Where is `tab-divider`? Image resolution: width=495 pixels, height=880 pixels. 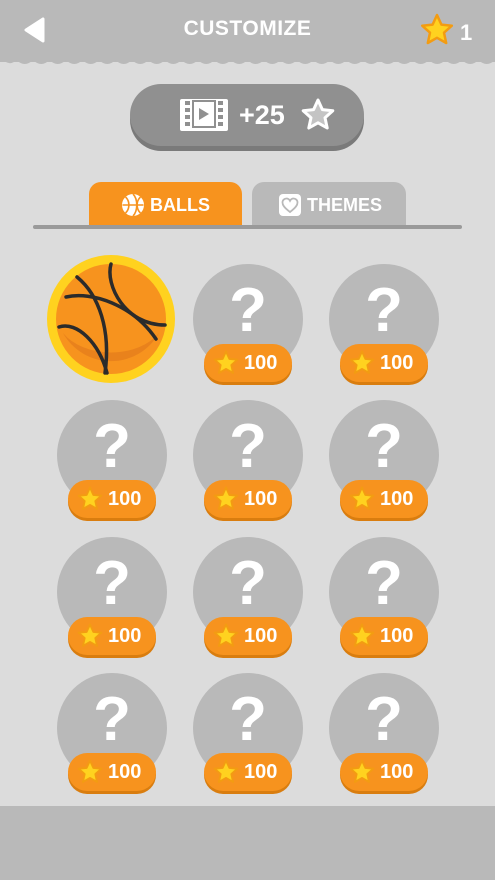
tab-divider is located at coordinates (247, 227).